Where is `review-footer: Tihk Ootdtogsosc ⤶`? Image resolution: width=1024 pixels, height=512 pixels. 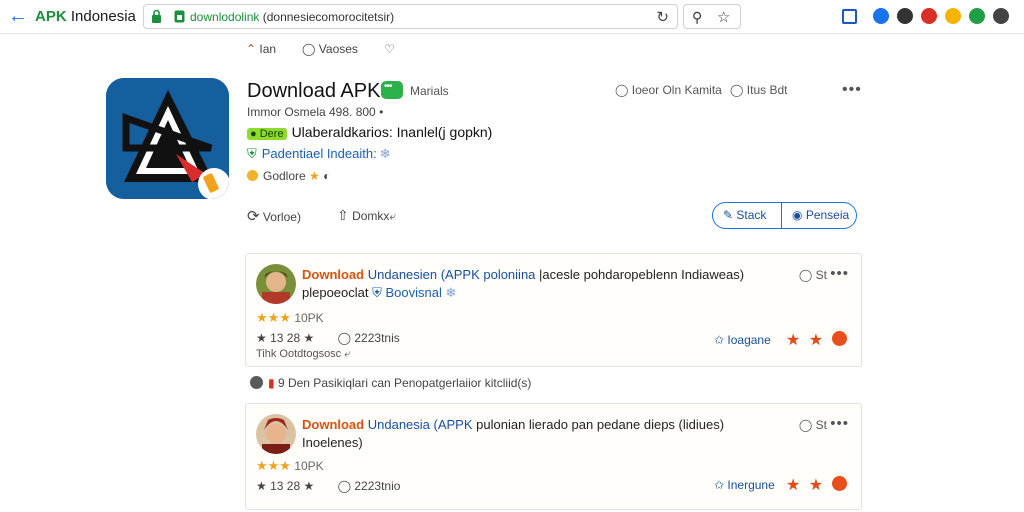
review-footer: Tihk Ootdtogsosc ⤶ is located at coordinates (303, 354).